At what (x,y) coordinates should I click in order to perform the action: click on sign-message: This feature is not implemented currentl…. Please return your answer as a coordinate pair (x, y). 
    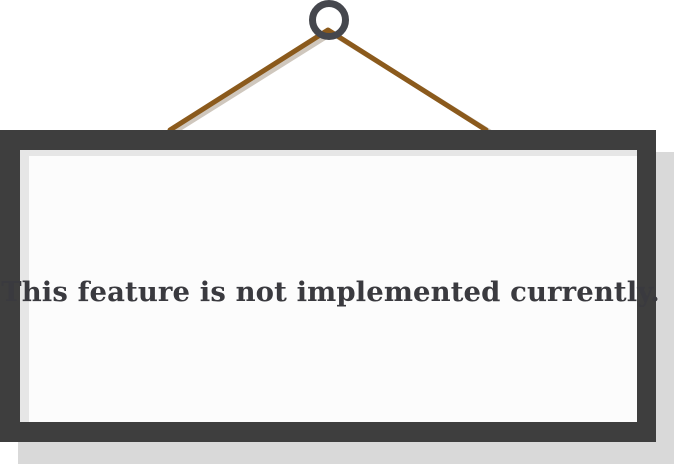
    Looking at the image, I should click on (330, 292).